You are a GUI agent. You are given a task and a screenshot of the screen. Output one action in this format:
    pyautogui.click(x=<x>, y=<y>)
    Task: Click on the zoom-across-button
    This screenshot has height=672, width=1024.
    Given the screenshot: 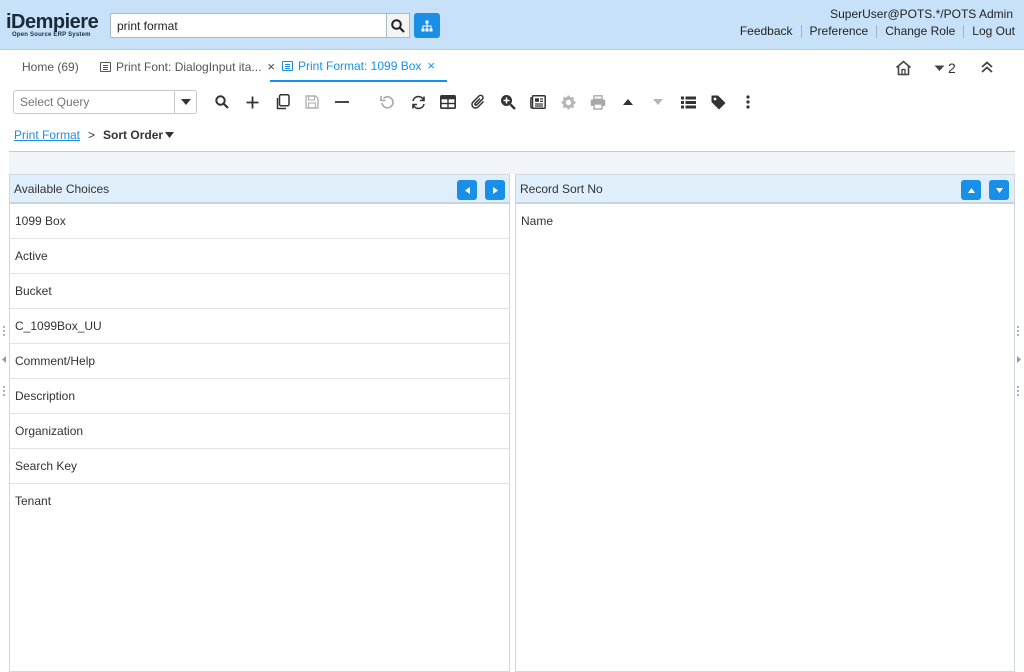 What is the action you would take?
    pyautogui.click(x=508, y=102)
    